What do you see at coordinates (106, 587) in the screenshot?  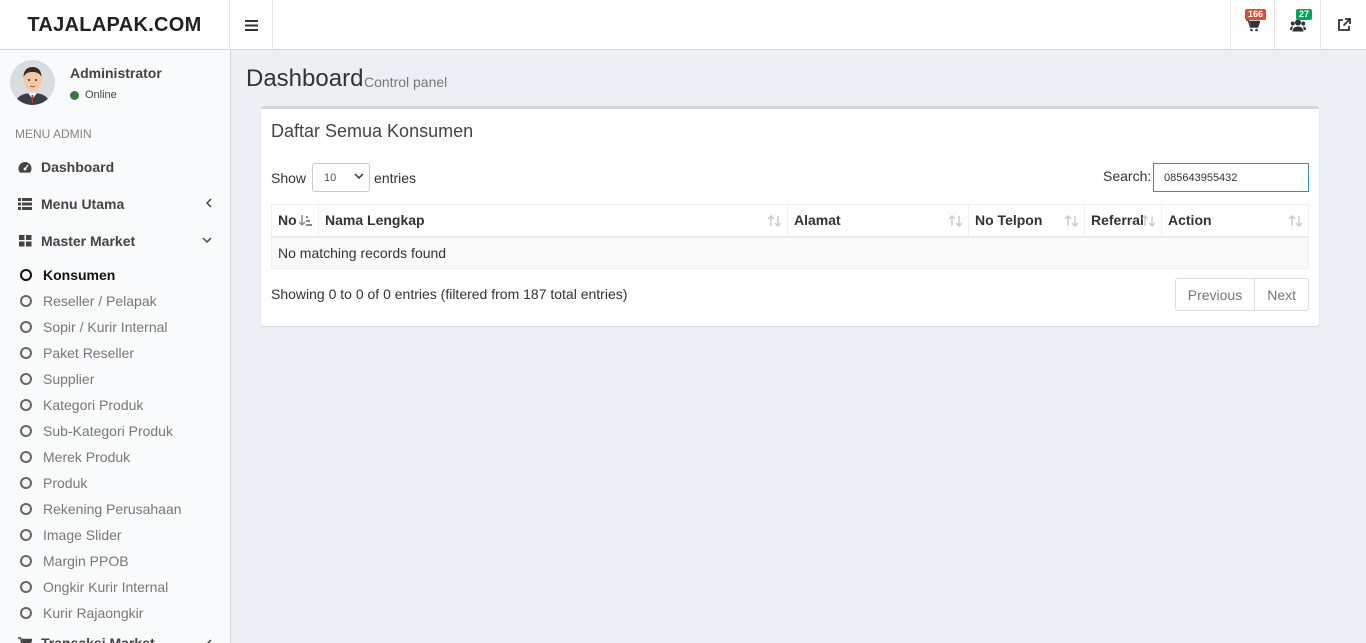 I see `sidebar-subitem-label: Ongkir Kurir Internal` at bounding box center [106, 587].